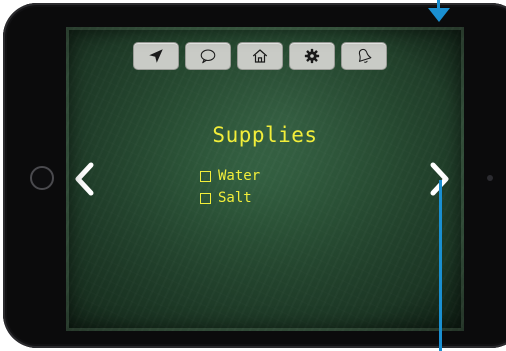 This screenshot has width=506, height=351. I want to click on bell-icon, so click(365, 55).